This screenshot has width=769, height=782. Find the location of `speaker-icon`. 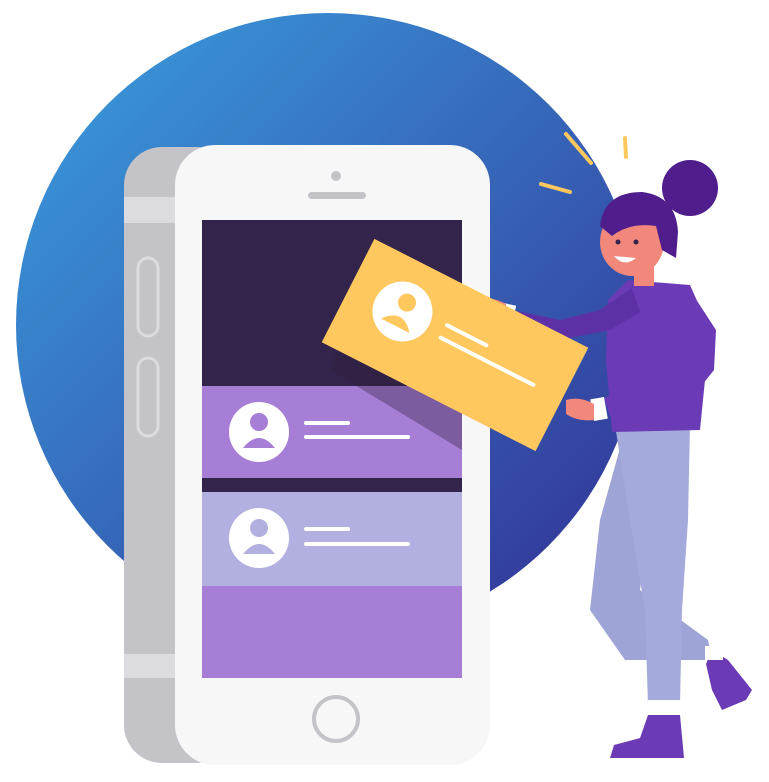

speaker-icon is located at coordinates (337, 195).